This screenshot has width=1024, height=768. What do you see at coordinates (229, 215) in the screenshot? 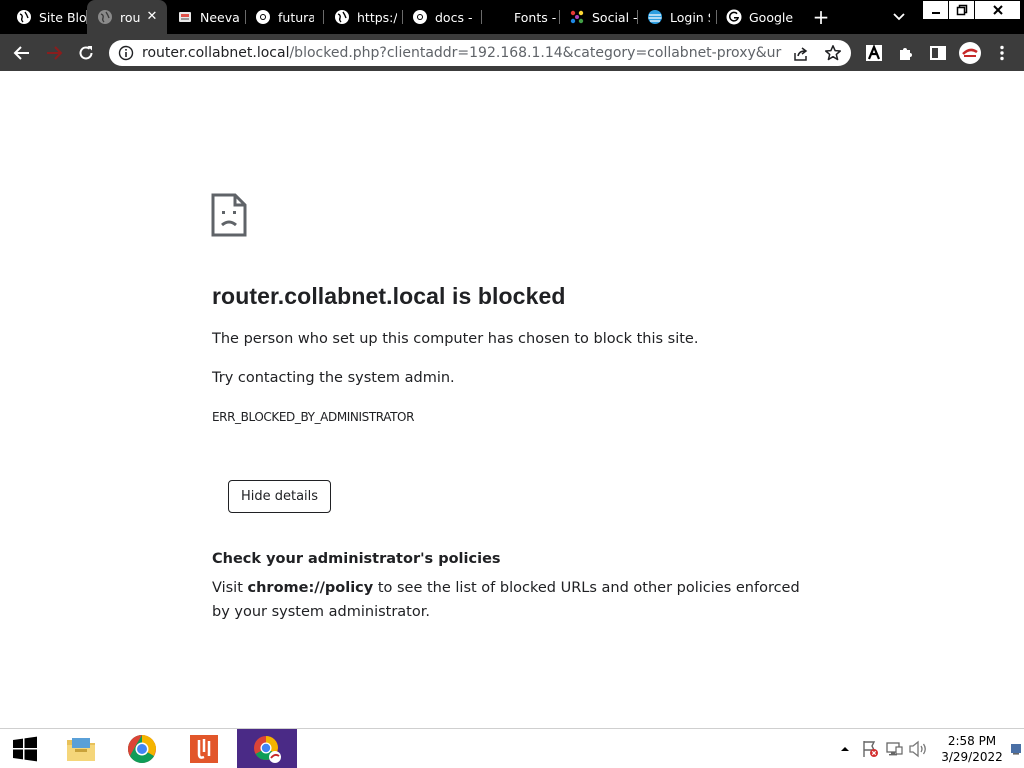
I see `blocked-page-icon` at bounding box center [229, 215].